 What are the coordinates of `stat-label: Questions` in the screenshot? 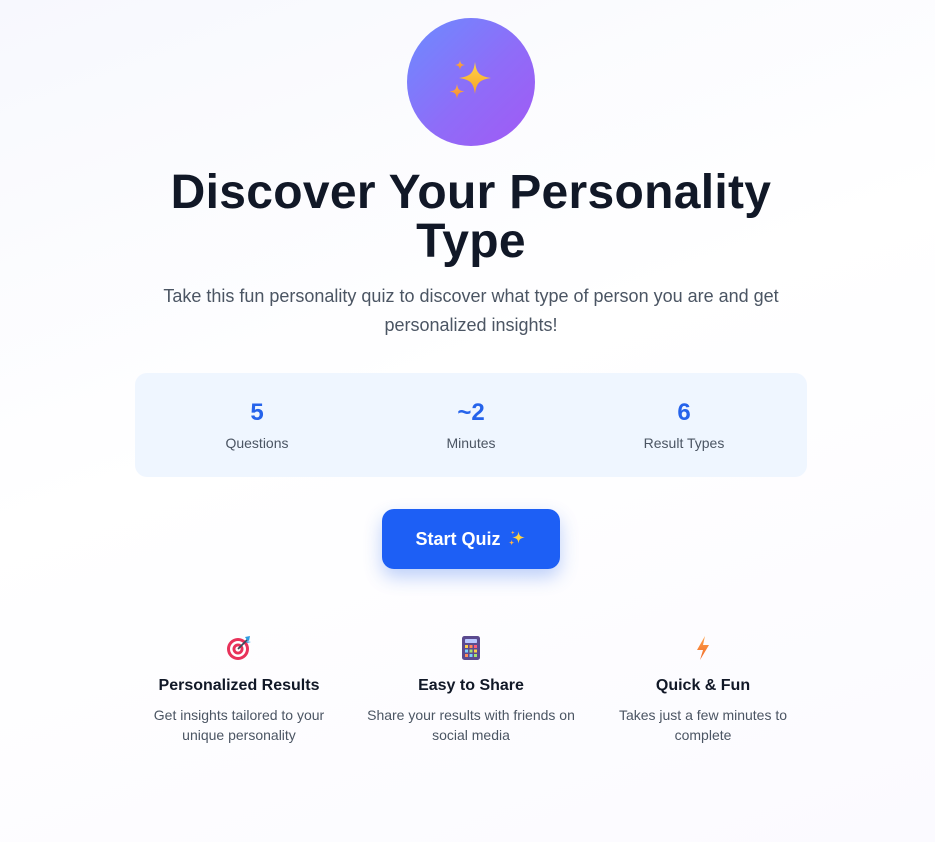 It's located at (257, 443).